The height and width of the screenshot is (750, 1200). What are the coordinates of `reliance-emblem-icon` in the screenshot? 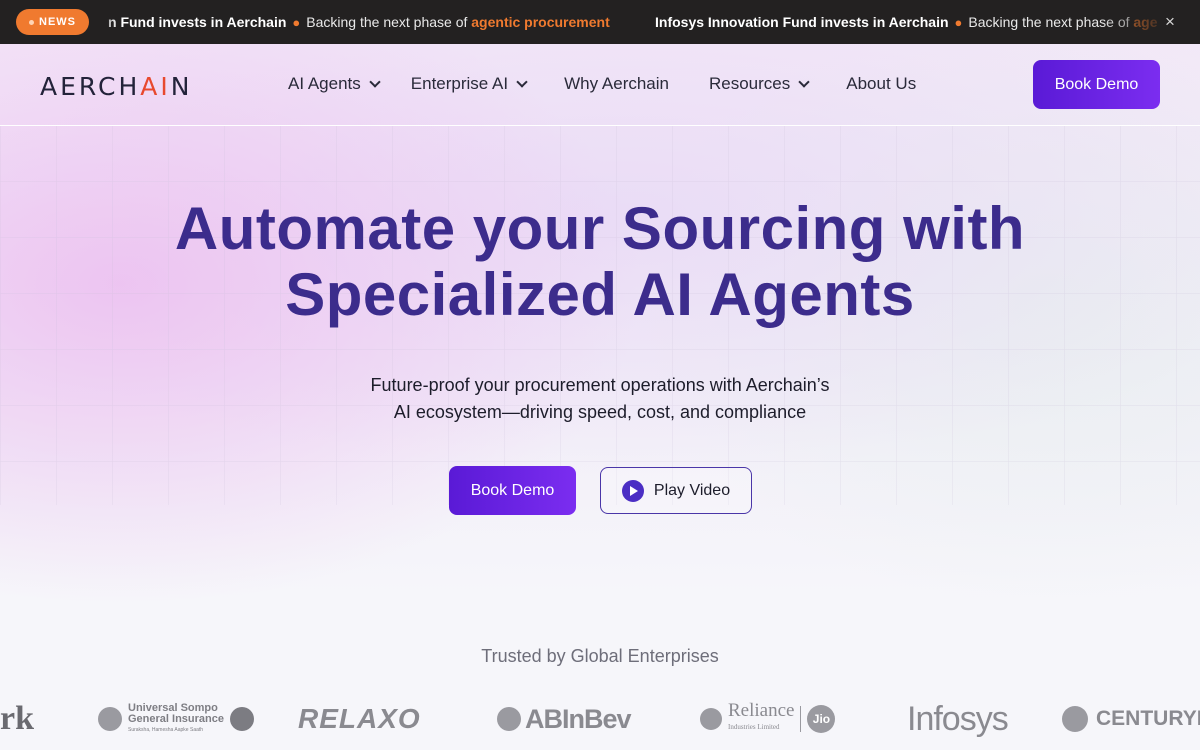 It's located at (711, 719).